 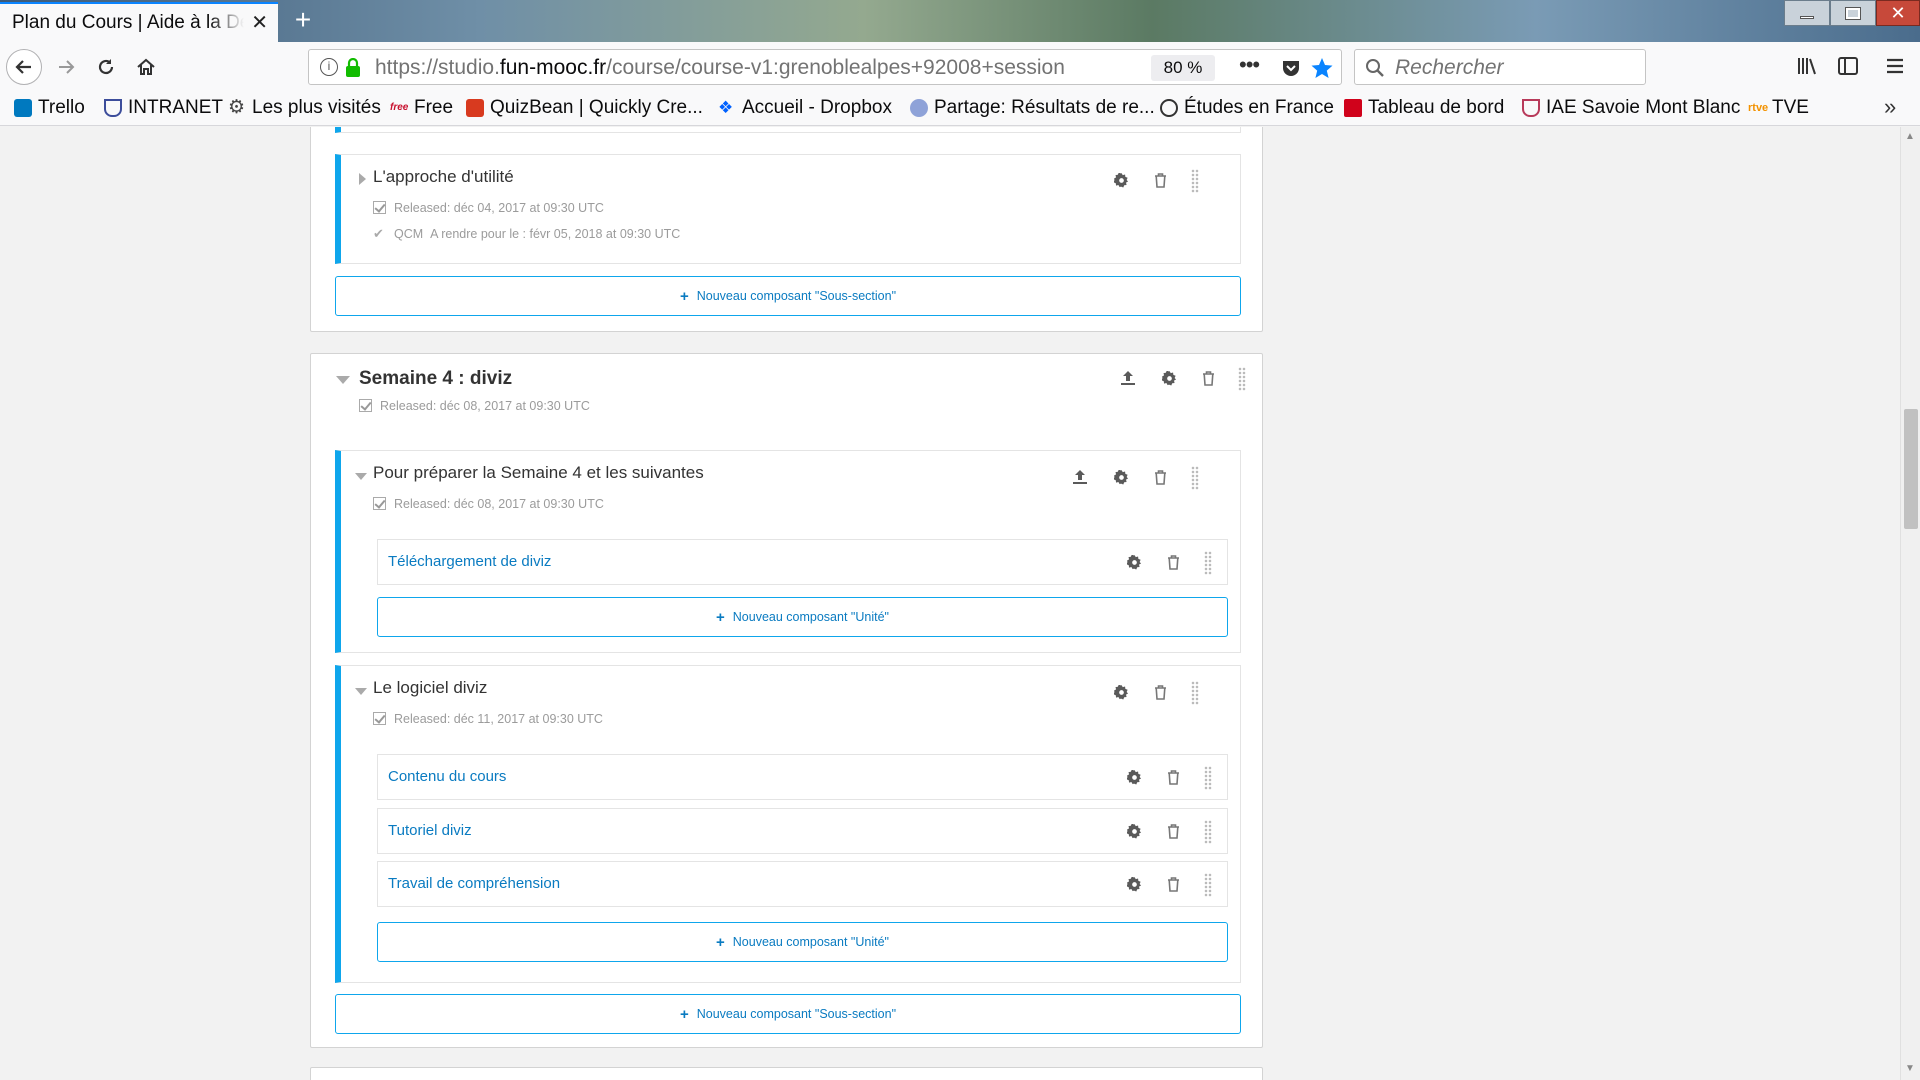 What do you see at coordinates (802, 562) in the screenshot?
I see `unit-telechargement-diviz: Téléchargement de diviz` at bounding box center [802, 562].